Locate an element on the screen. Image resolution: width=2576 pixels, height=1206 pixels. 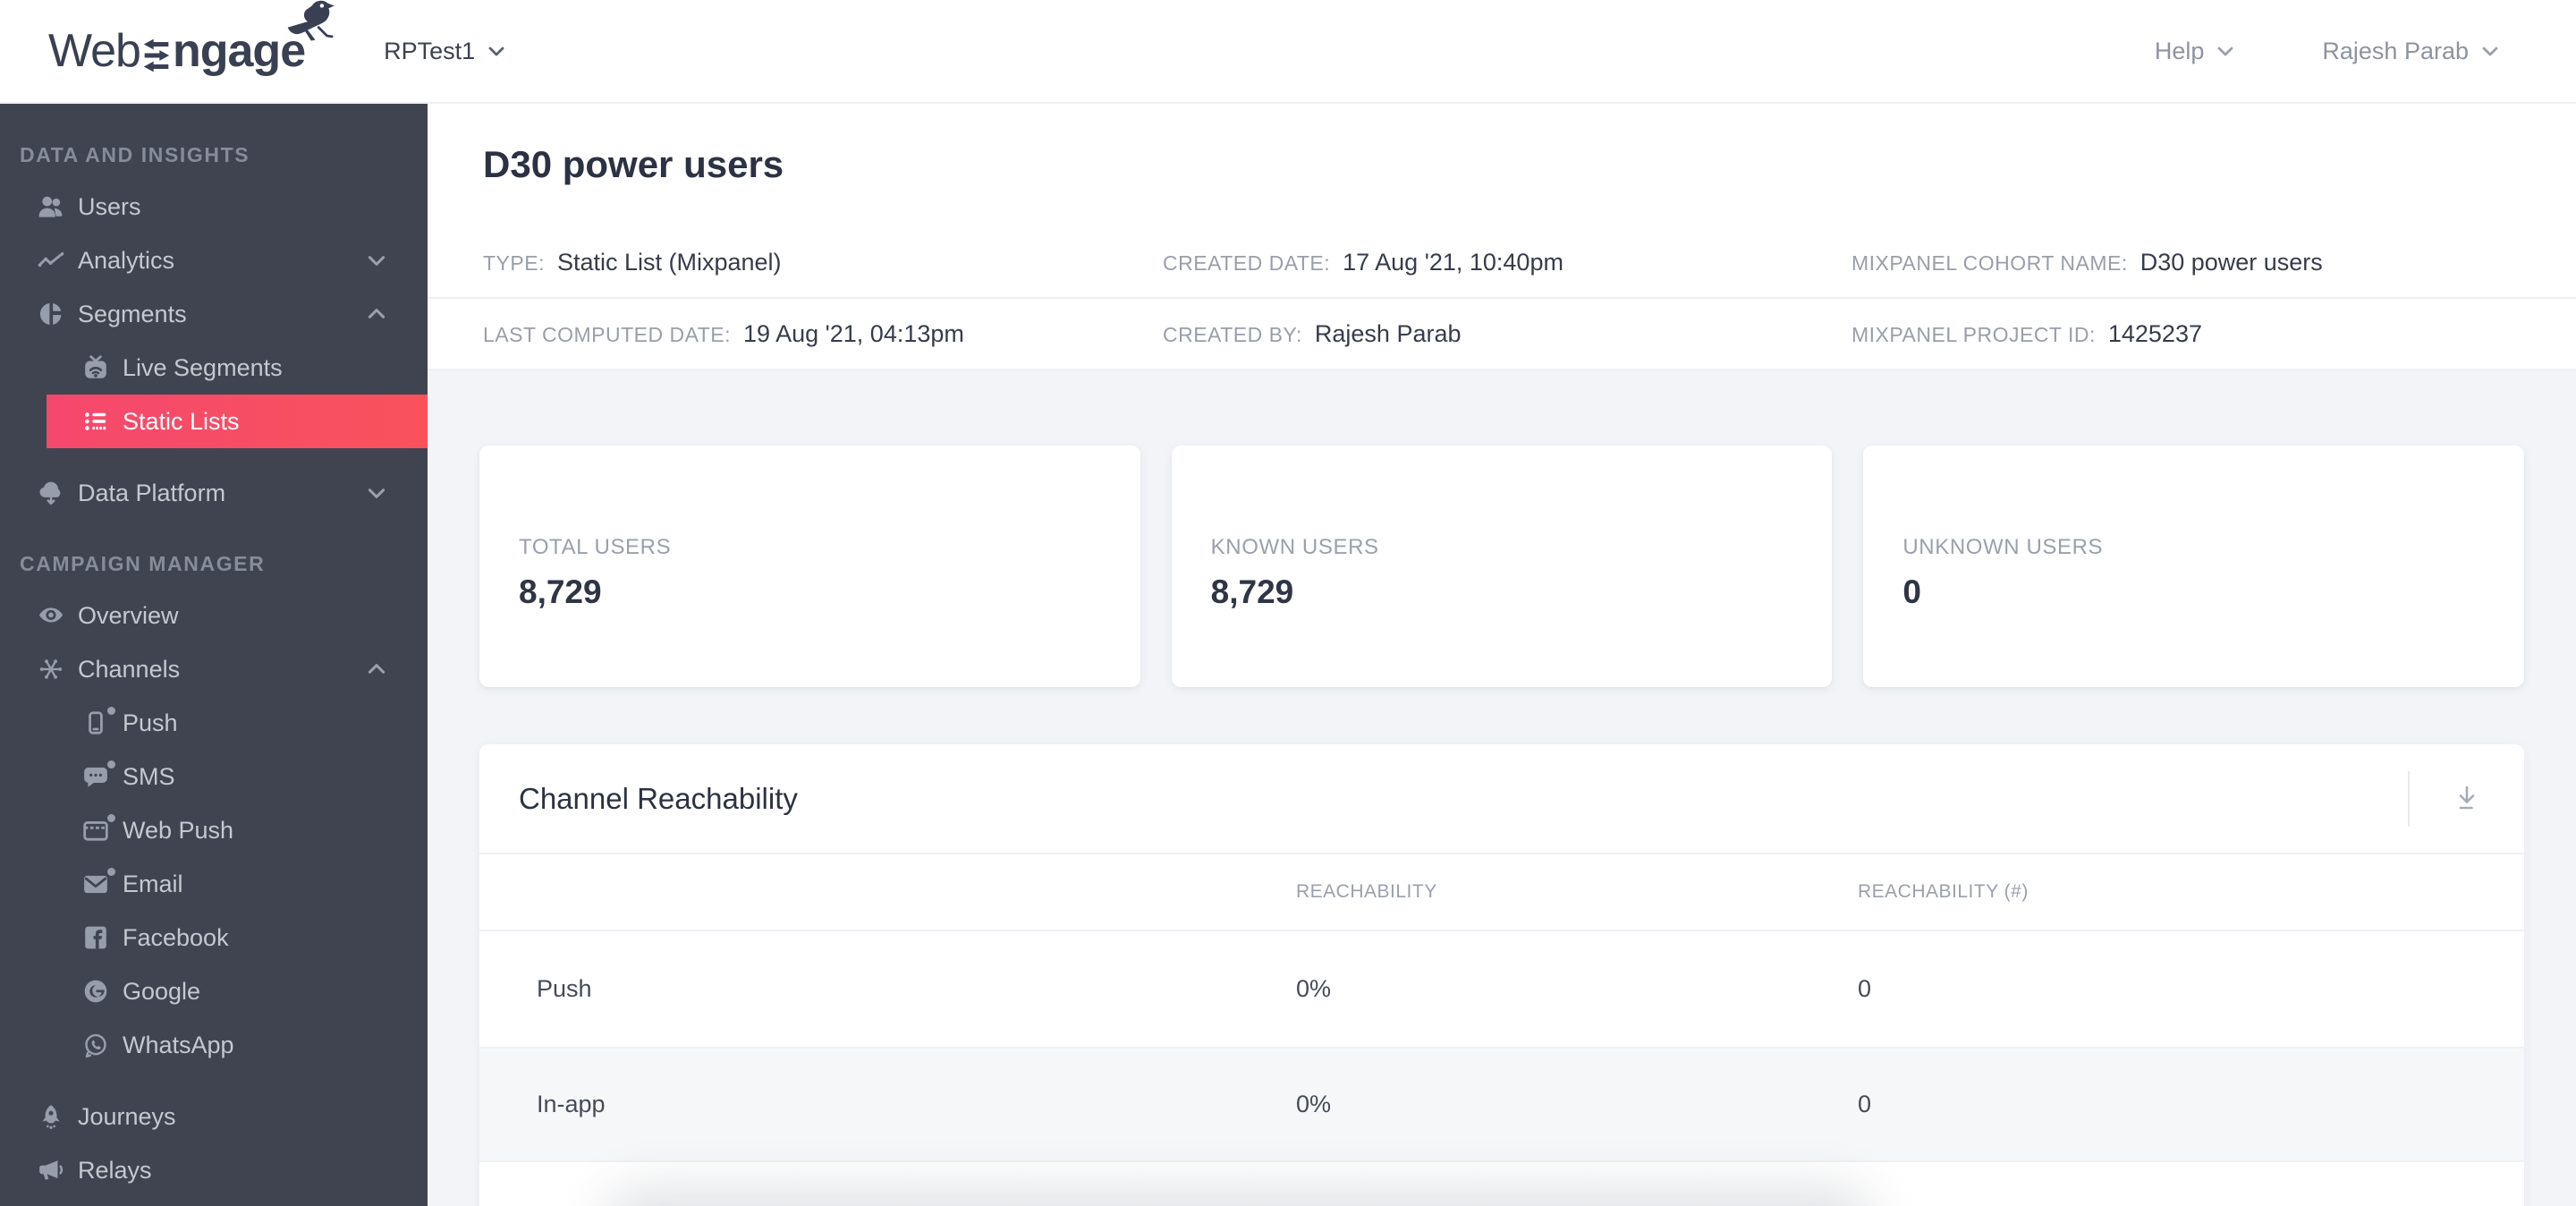
sidebar-item-whatsapp: WhatsApp is located at coordinates (214, 1045).